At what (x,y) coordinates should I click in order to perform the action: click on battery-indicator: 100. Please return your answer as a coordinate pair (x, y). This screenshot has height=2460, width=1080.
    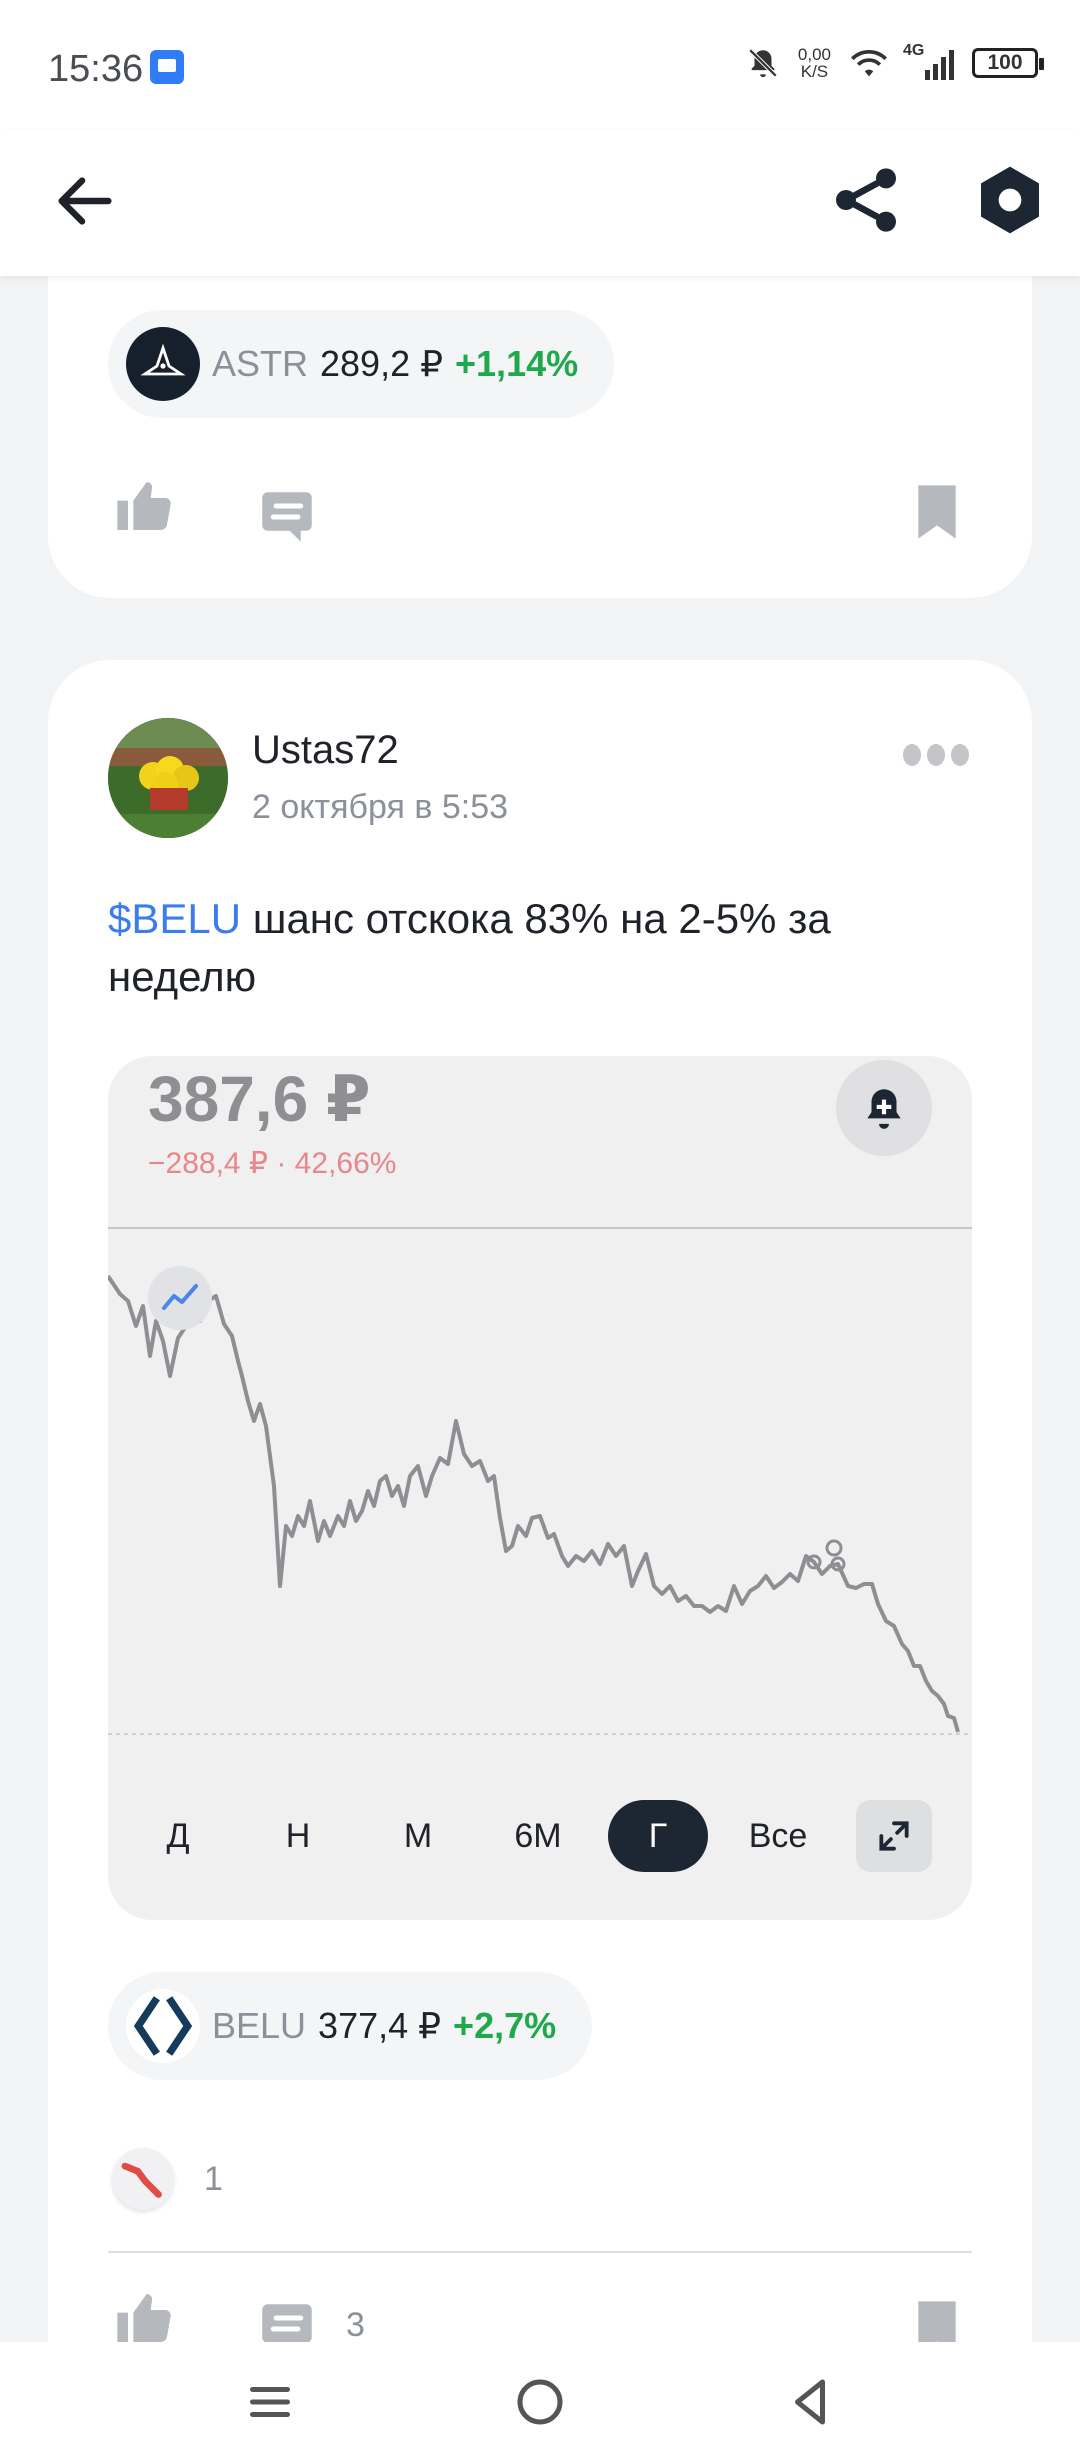
    Looking at the image, I should click on (1008, 63).